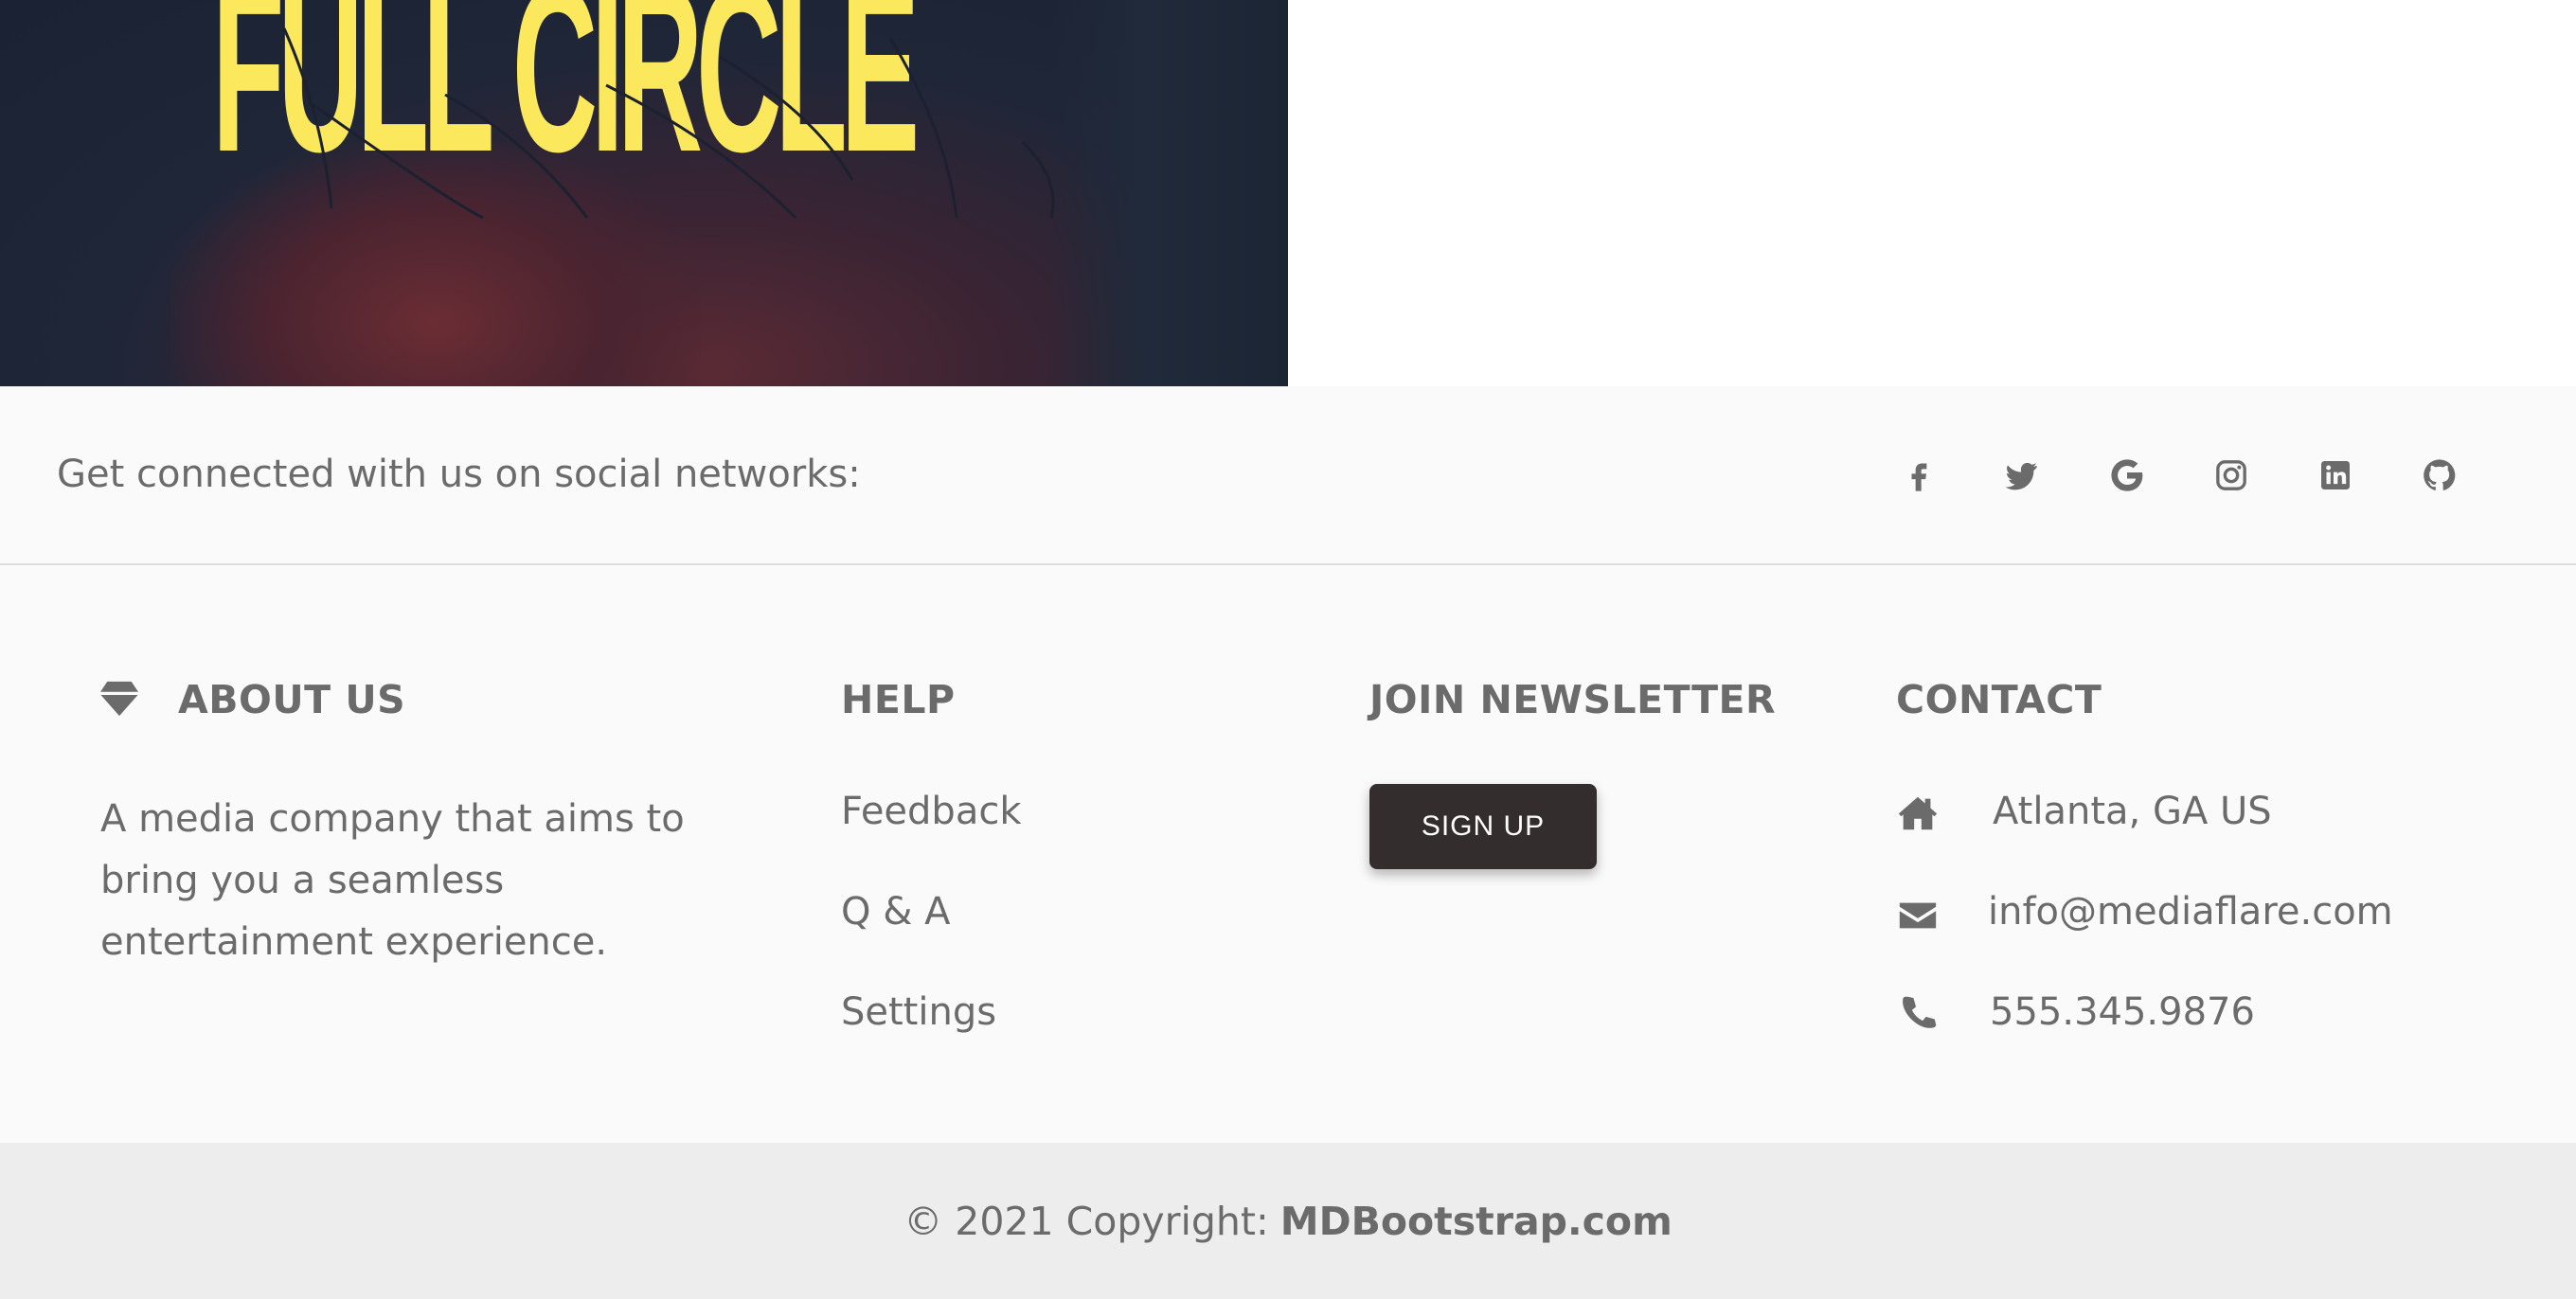  What do you see at coordinates (2132, 811) in the screenshot?
I see `contact-address: Atlanta, GA US` at bounding box center [2132, 811].